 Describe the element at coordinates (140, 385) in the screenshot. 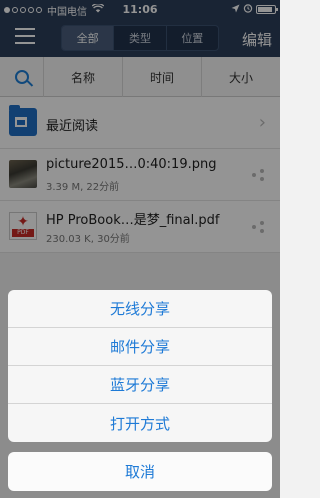

I see `bluetooth-share-option: 蓝牙分享` at that location.